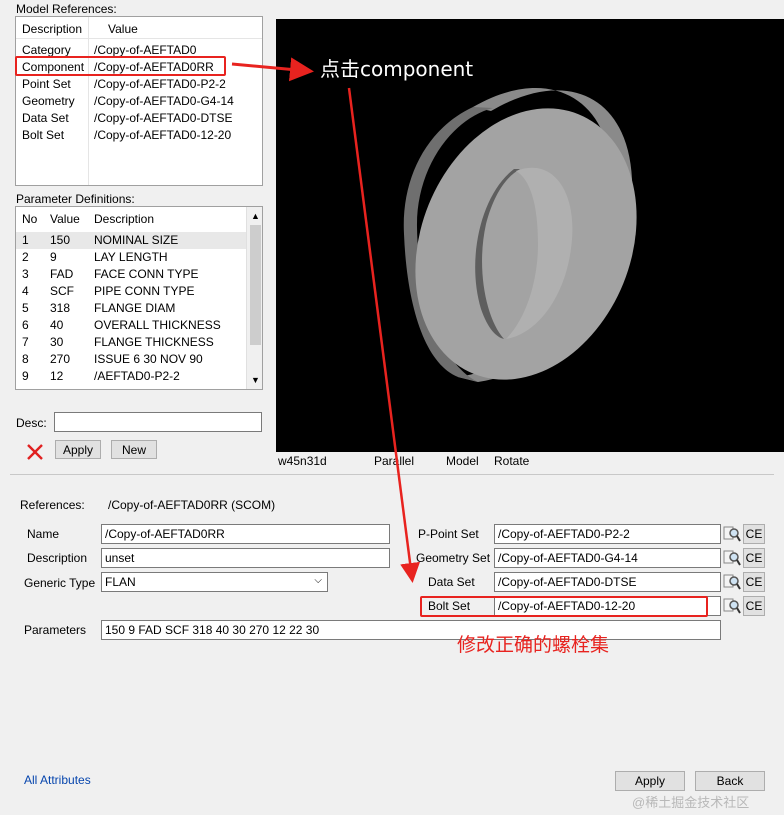  What do you see at coordinates (384, 335) in the screenshot?
I see `arrow-to-bolt-set` at bounding box center [384, 335].